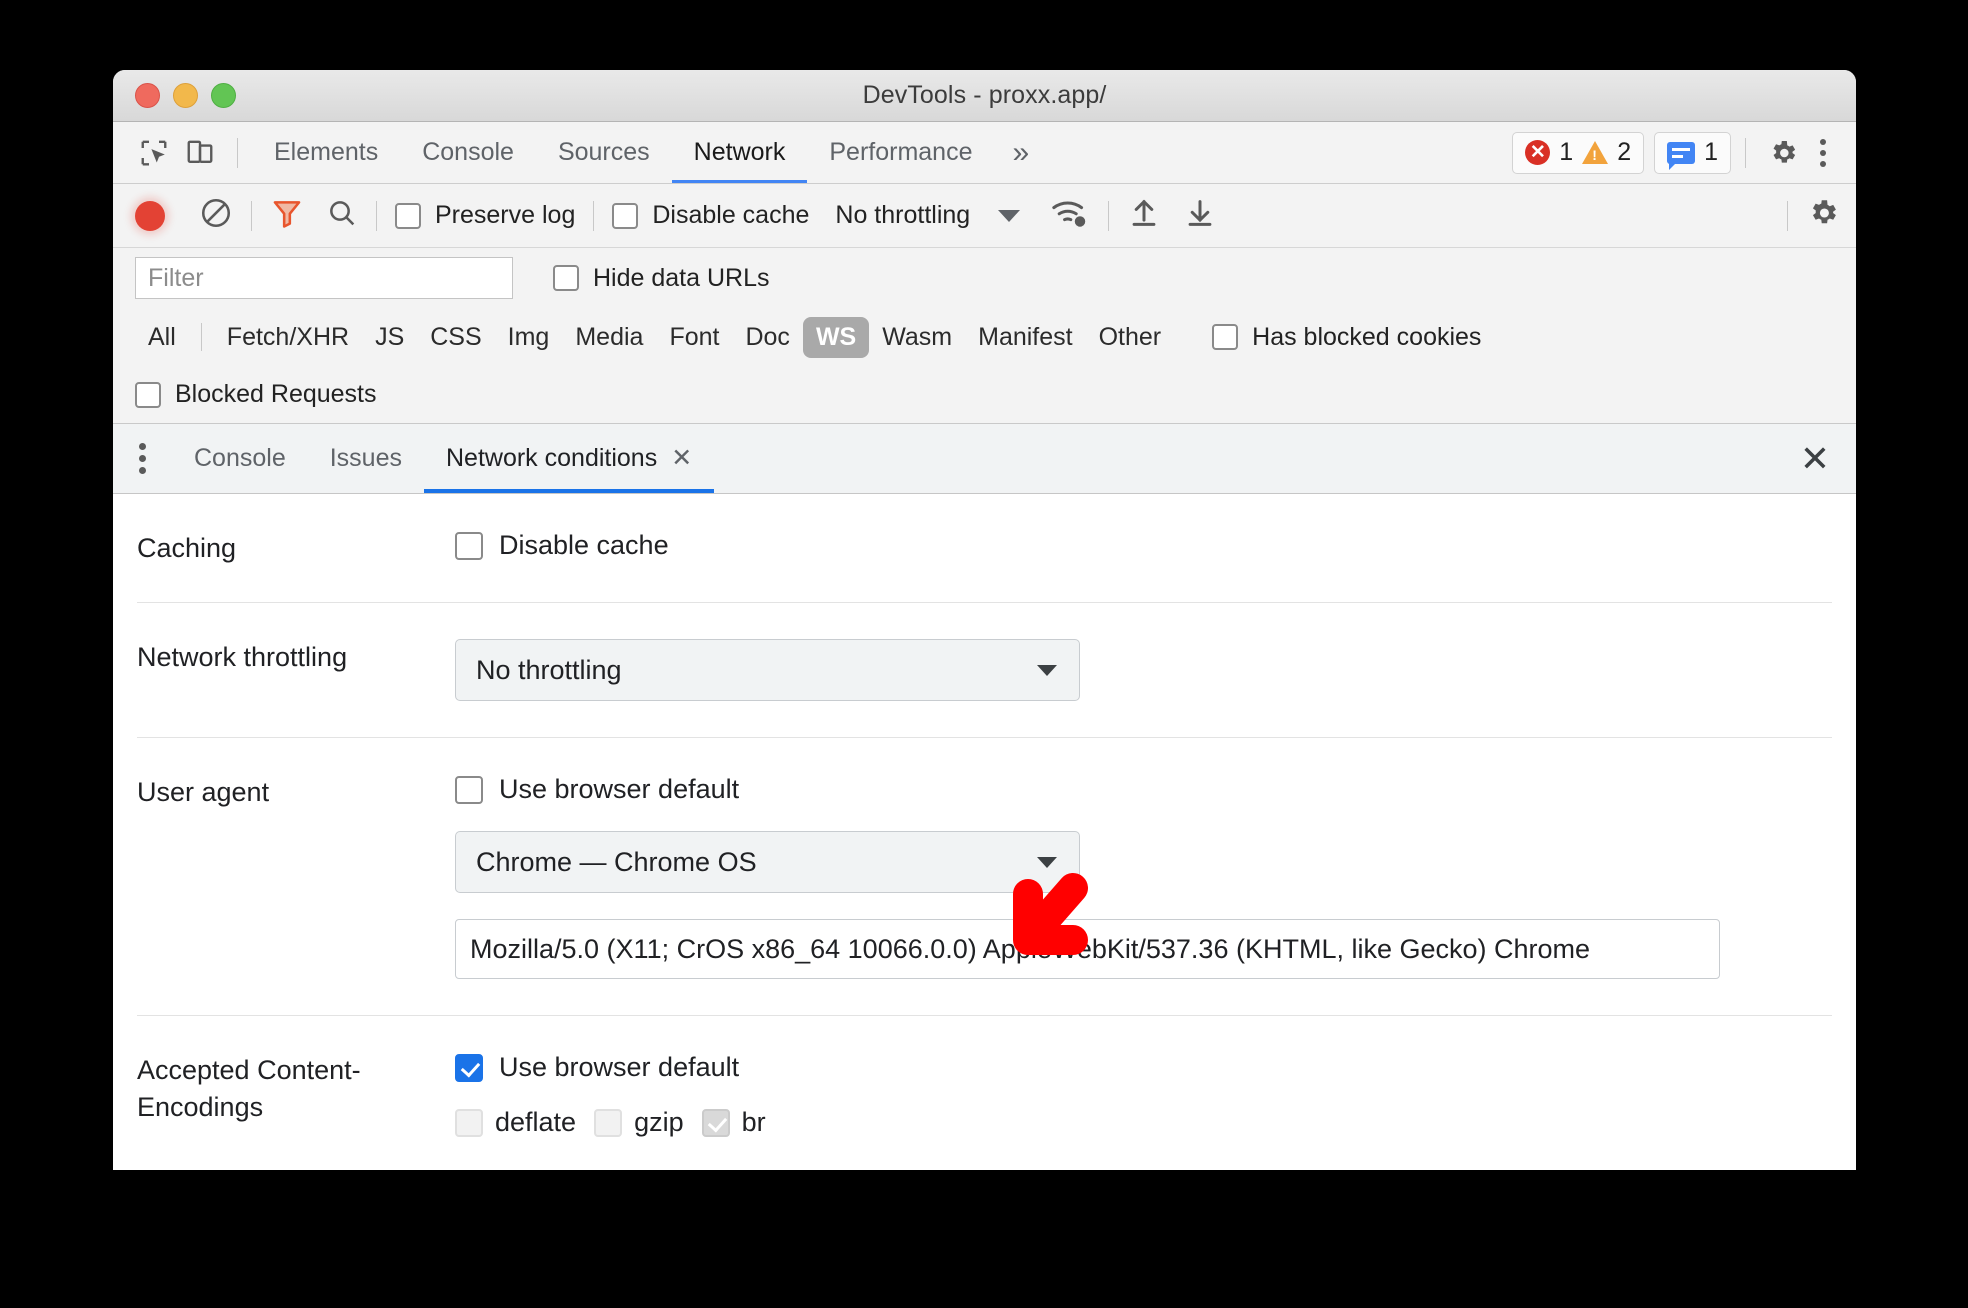 This screenshot has height=1308, width=1968. Describe the element at coordinates (142, 458) in the screenshot. I see `drawer-menu-kebab-icon` at that location.